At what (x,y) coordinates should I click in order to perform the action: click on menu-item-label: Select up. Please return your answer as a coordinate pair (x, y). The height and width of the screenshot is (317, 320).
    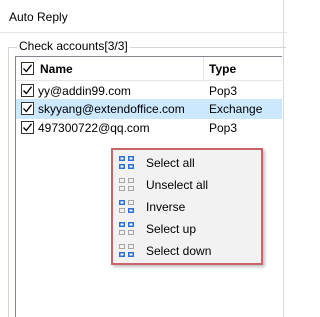
    Looking at the image, I should click on (171, 229).